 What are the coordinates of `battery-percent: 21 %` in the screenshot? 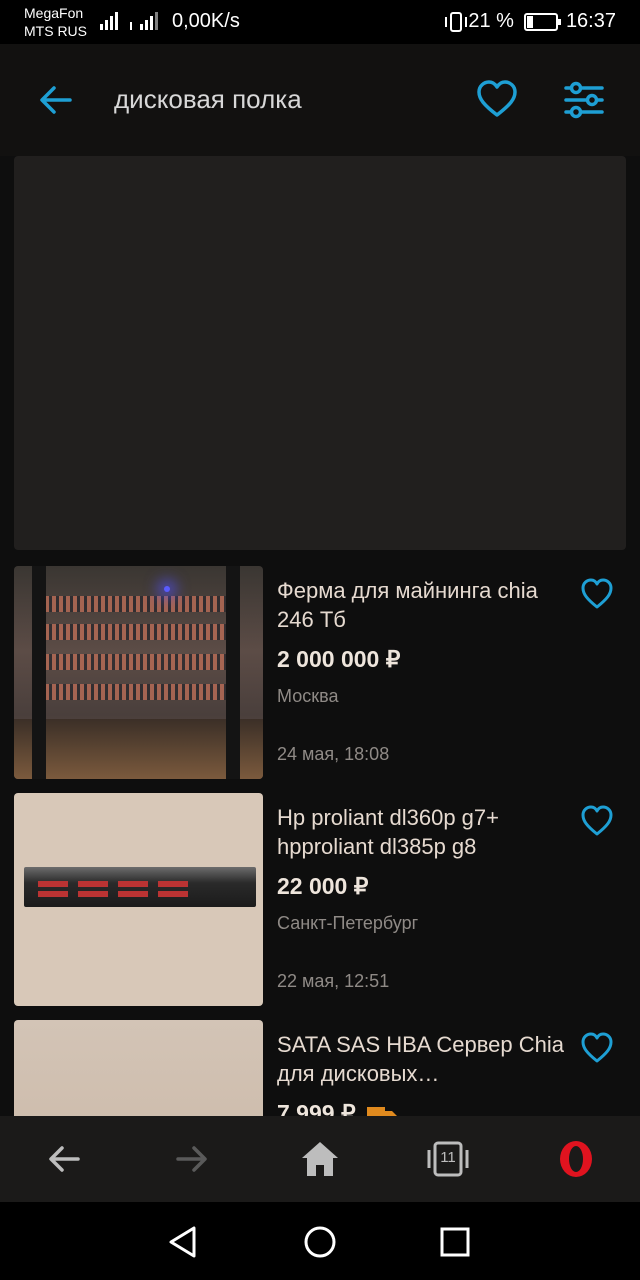 It's located at (491, 21).